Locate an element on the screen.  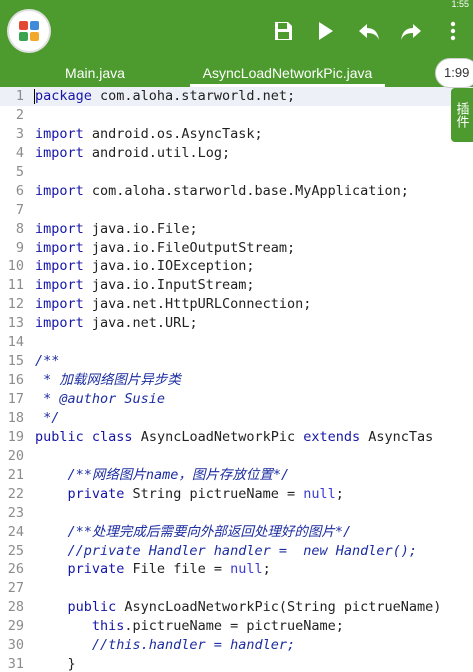
line-number: 27 is located at coordinates (15, 588).